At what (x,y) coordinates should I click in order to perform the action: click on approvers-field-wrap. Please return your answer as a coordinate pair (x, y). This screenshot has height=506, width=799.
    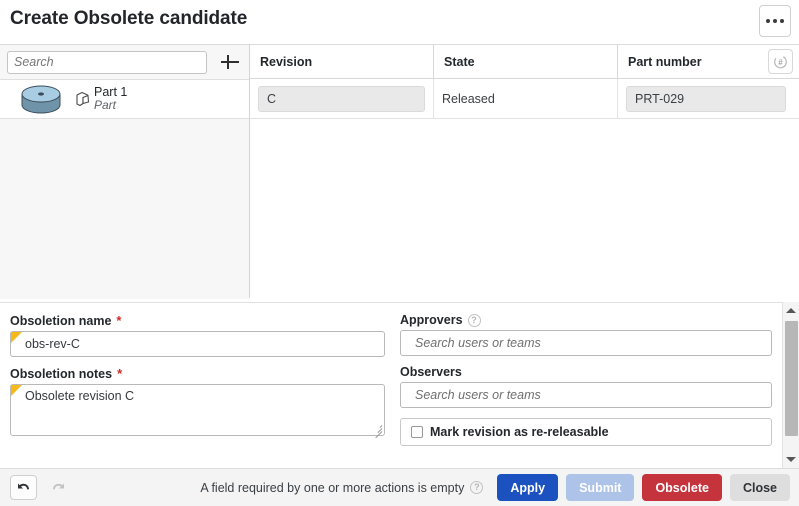
    Looking at the image, I should click on (586, 343).